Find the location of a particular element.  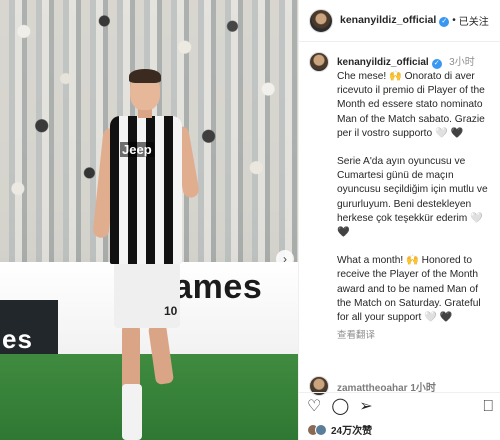

author-username-text: kenanyildiz_official is located at coordinates (388, 20).